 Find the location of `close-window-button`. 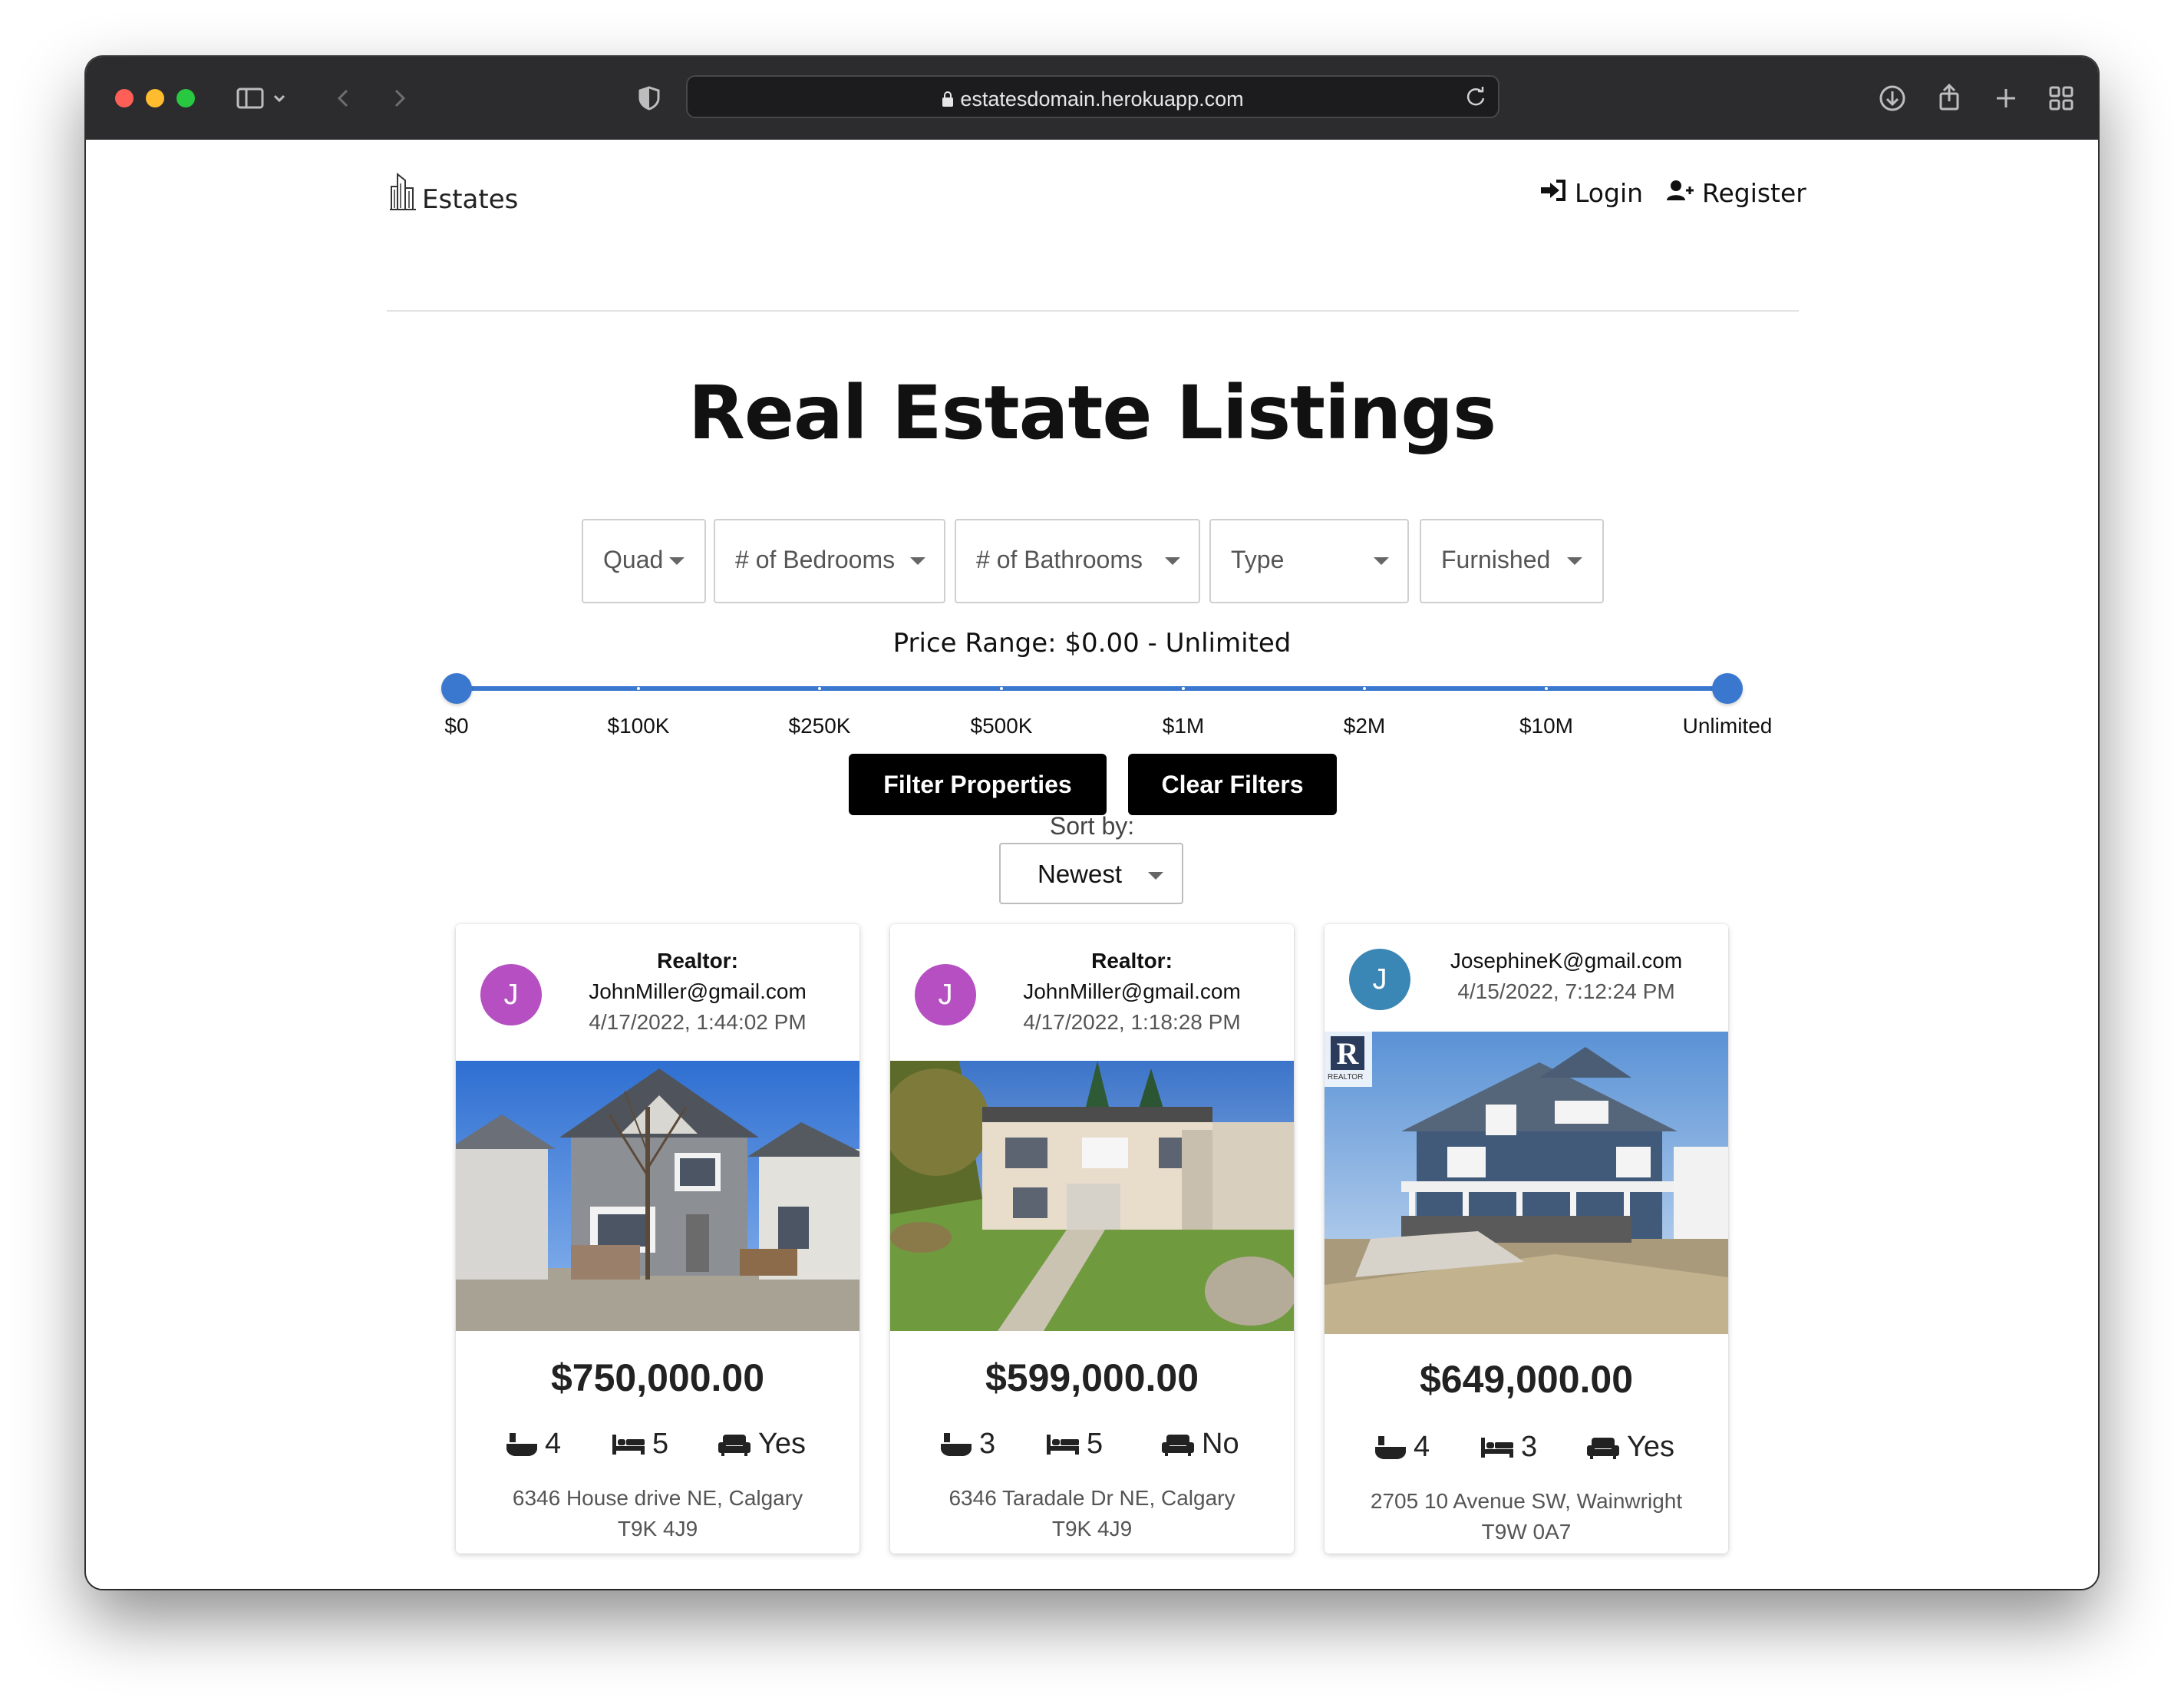

close-window-button is located at coordinates (125, 98).